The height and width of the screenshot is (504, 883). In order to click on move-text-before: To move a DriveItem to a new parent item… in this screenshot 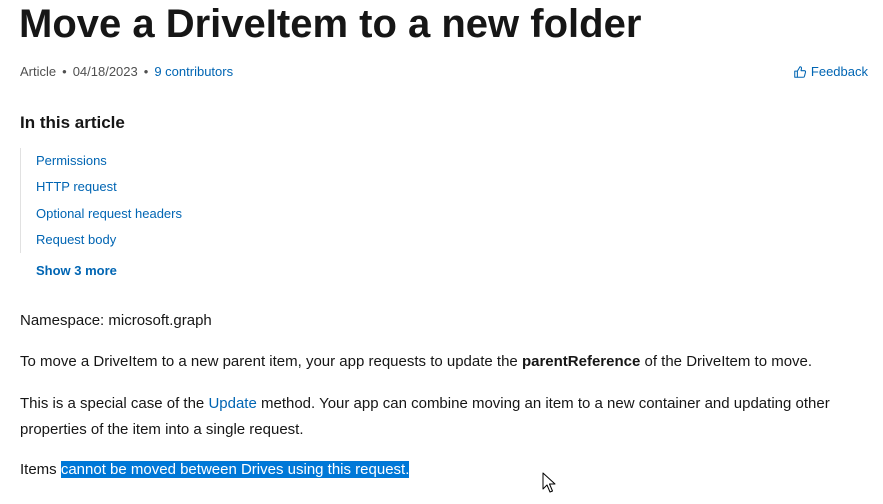, I will do `click(271, 361)`.